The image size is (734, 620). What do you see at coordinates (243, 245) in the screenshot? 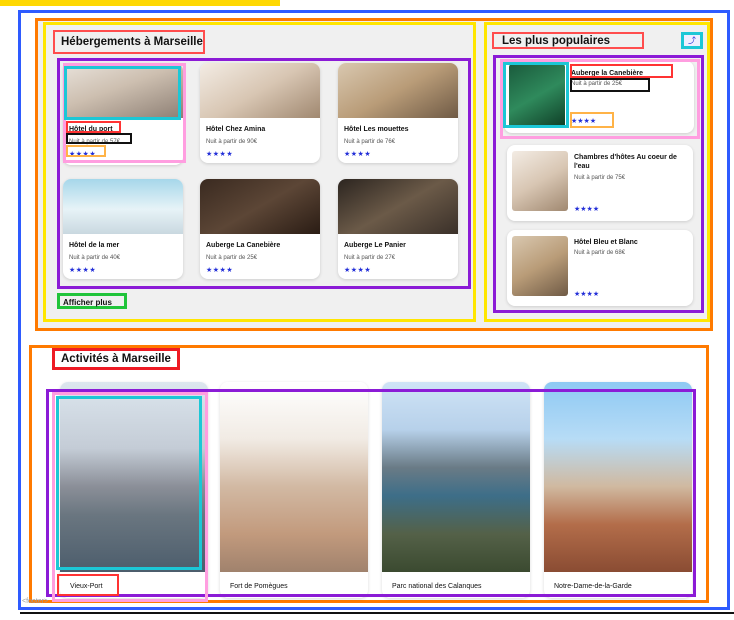
I see `hotel-name: Auberge La Canebière` at bounding box center [243, 245].